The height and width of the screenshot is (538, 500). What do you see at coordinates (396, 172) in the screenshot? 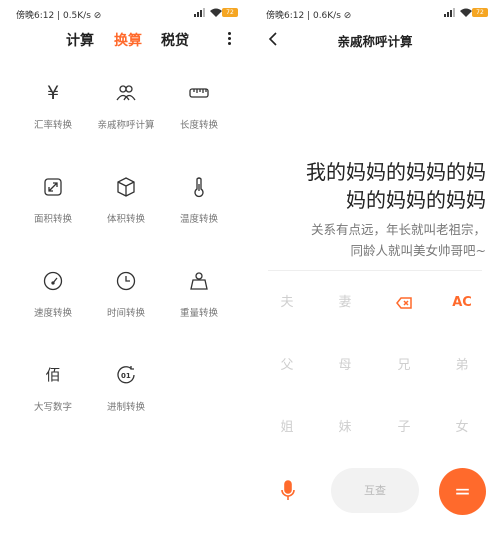
I see `relation-line: 我的妈妈的妈妈的妈` at bounding box center [396, 172].